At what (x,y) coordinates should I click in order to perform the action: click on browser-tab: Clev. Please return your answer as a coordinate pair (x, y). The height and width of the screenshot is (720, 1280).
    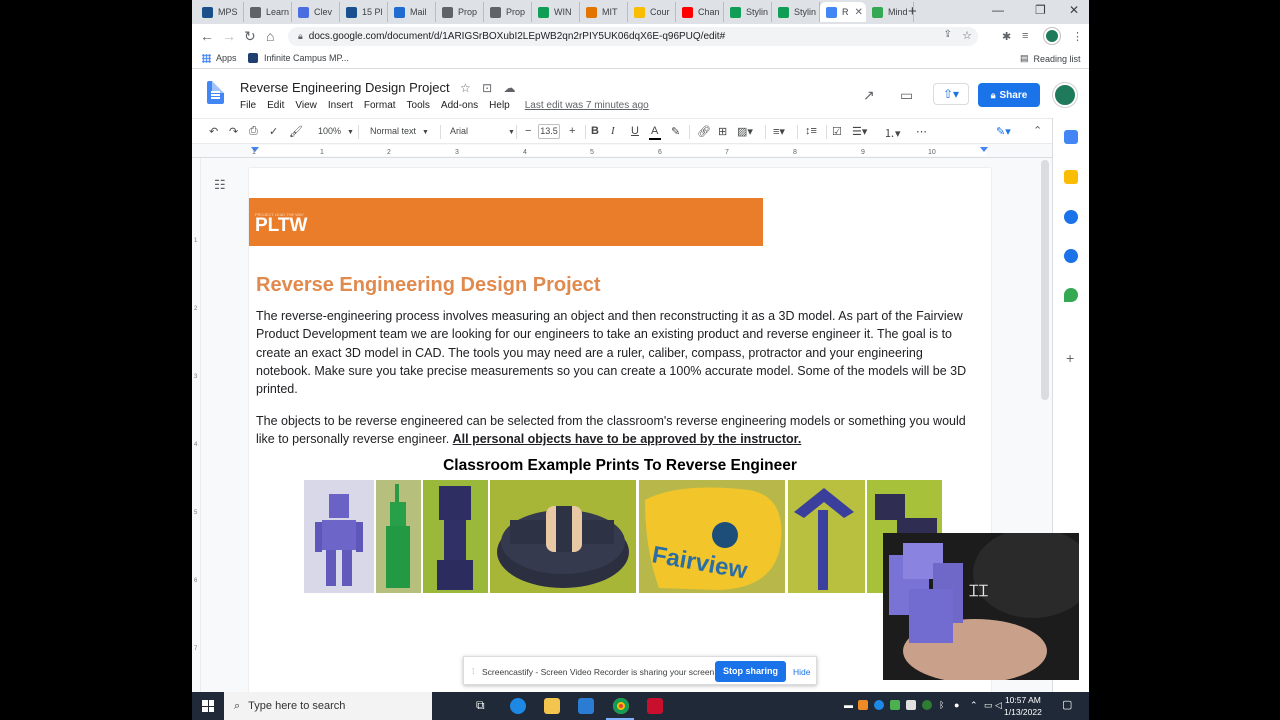
    Looking at the image, I should click on (316, 12).